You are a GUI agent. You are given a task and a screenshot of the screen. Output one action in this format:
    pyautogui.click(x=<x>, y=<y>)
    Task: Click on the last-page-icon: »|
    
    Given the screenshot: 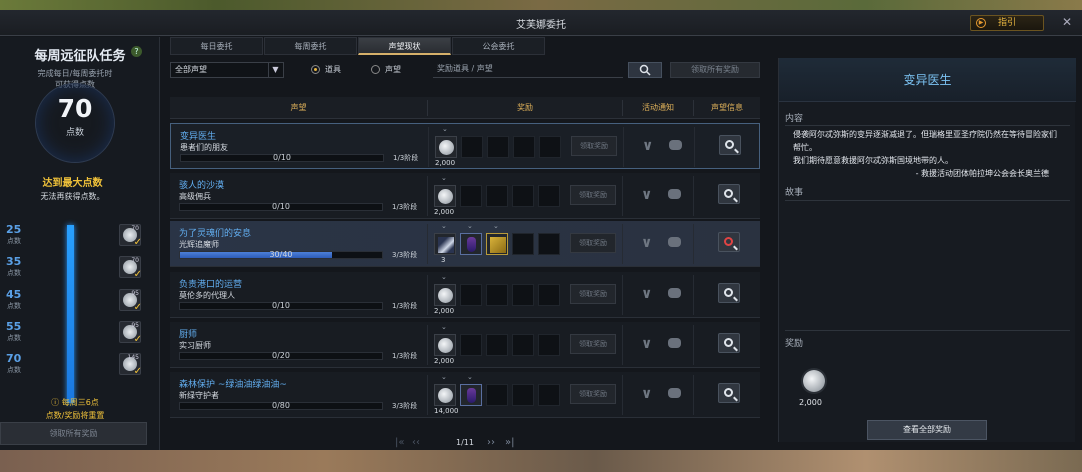 What is the action you would take?
    pyautogui.click(x=510, y=442)
    